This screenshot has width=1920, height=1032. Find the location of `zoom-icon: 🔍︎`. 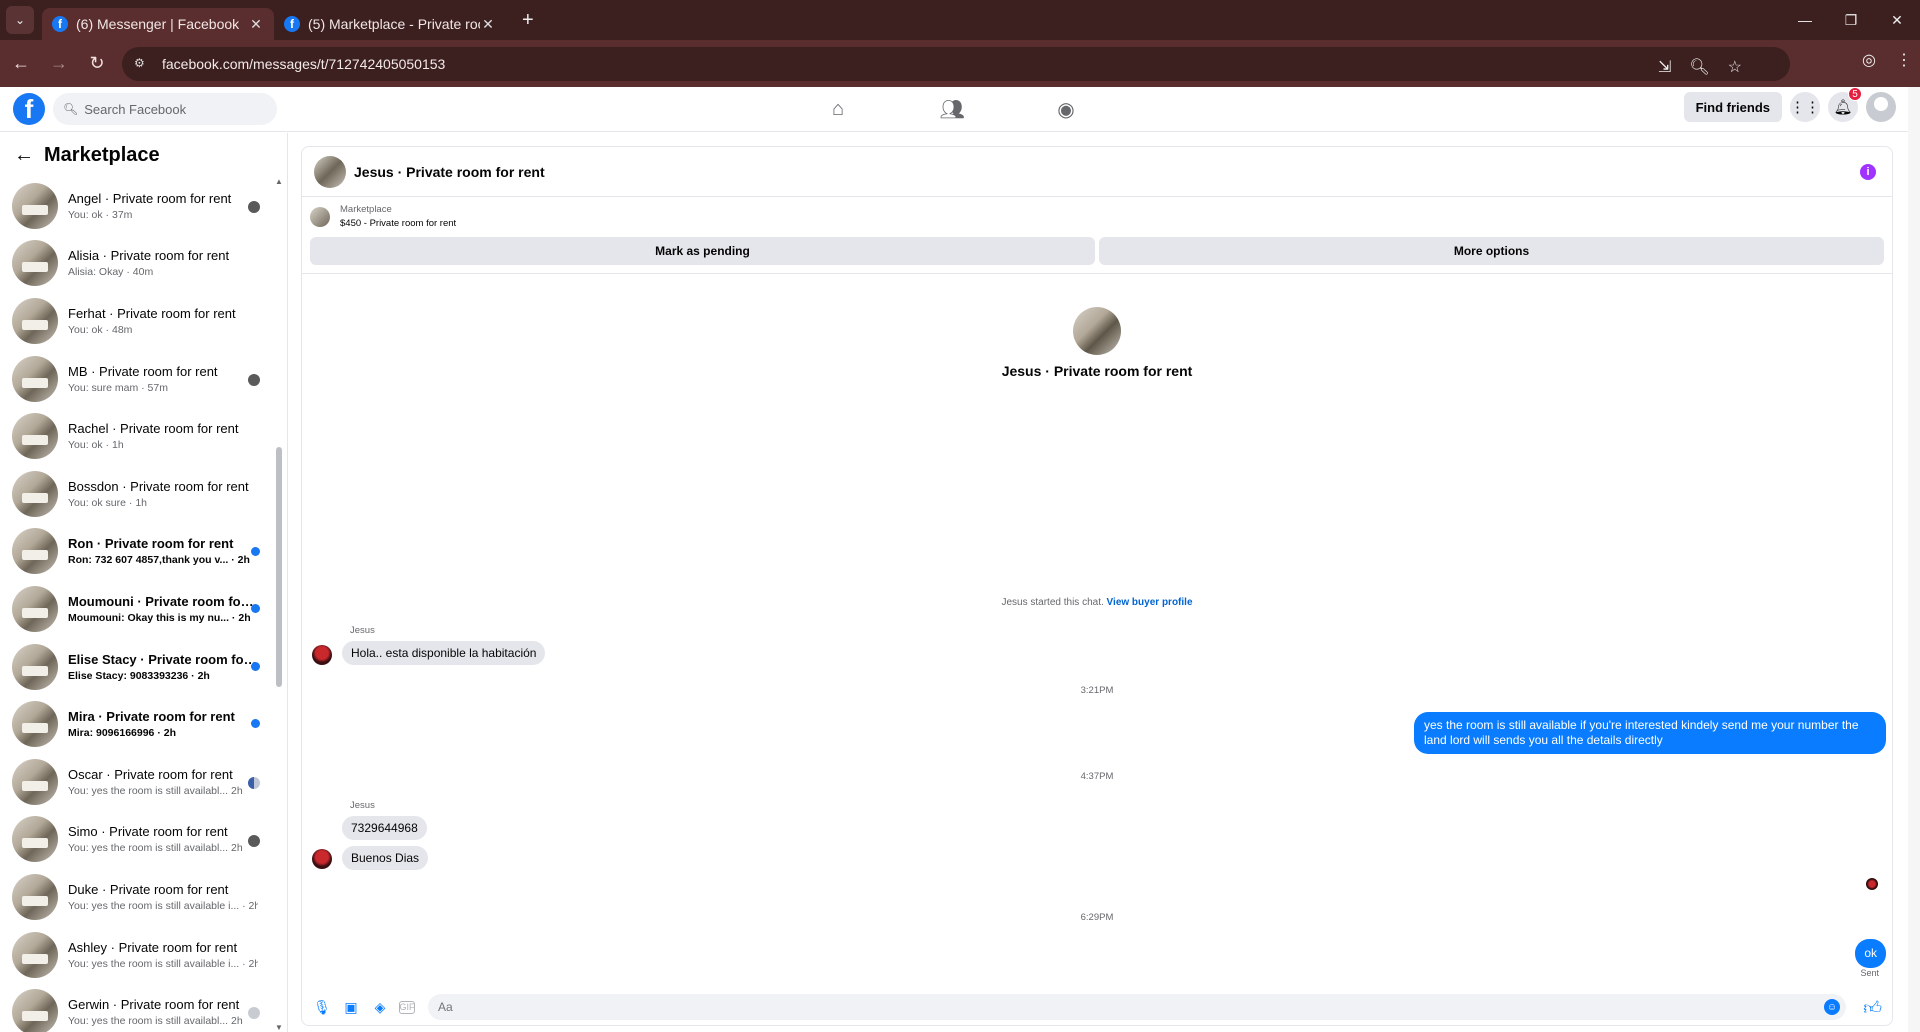

zoom-icon: 🔍︎ is located at coordinates (1699, 67).